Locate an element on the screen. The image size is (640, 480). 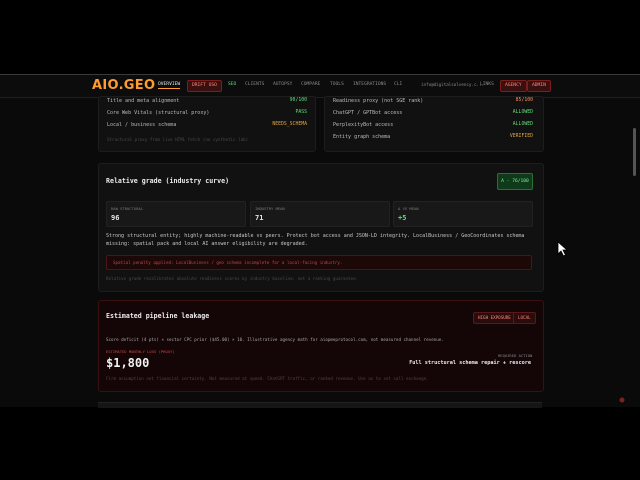
metric-value: 85/100 is located at coordinates (524, 100).